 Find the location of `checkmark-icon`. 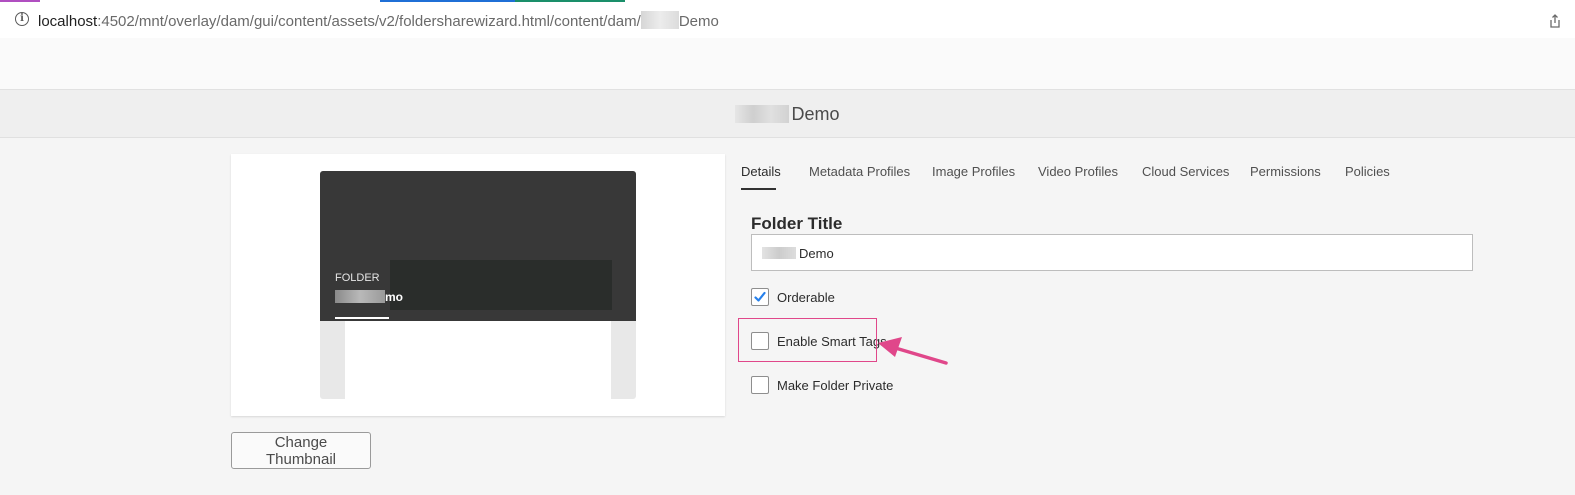

checkmark-icon is located at coordinates (760, 296).